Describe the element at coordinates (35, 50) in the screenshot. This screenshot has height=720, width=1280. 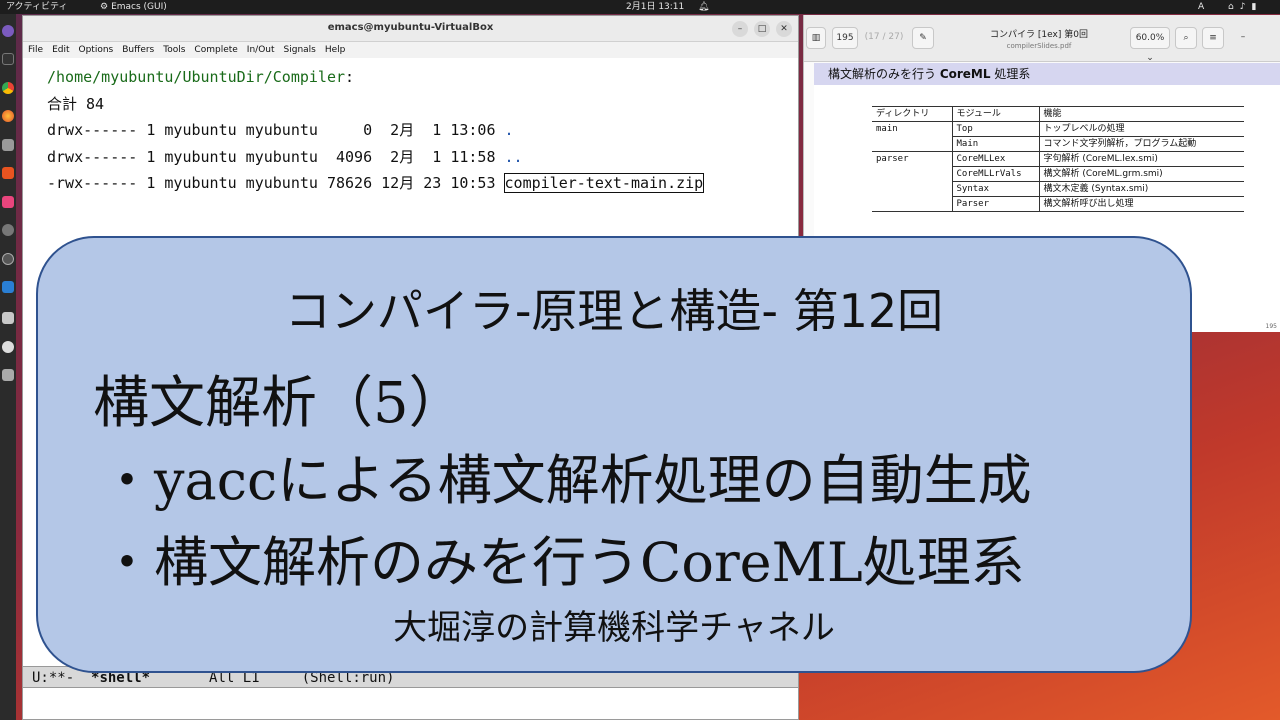
I see `menu-file: File` at that location.